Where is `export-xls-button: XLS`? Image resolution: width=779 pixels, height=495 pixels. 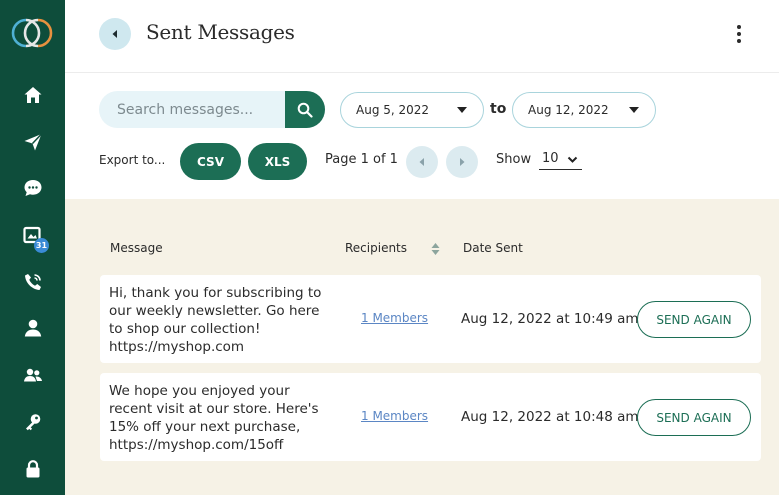
export-xls-button: XLS is located at coordinates (277, 161).